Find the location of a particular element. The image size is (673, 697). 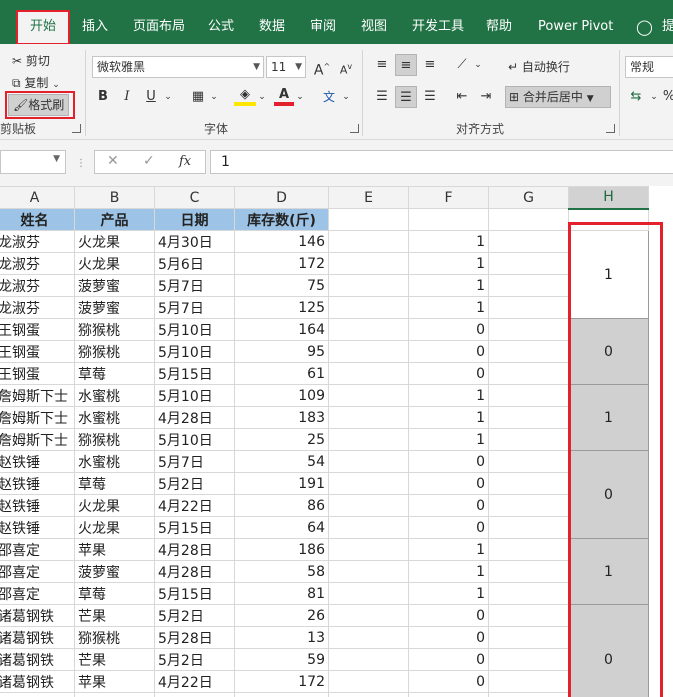

font-launcher-icon is located at coordinates (354, 128).